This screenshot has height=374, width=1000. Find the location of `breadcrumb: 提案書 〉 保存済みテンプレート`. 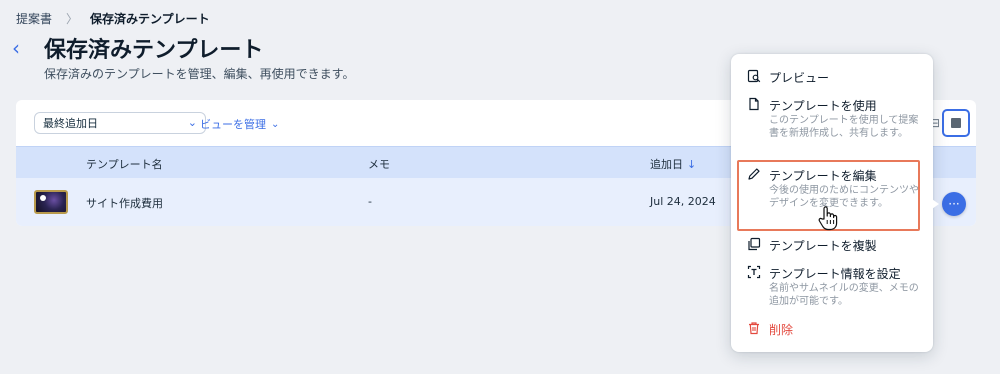

breadcrumb: 提案書 〉 保存済みテンプレート is located at coordinates (113, 18).